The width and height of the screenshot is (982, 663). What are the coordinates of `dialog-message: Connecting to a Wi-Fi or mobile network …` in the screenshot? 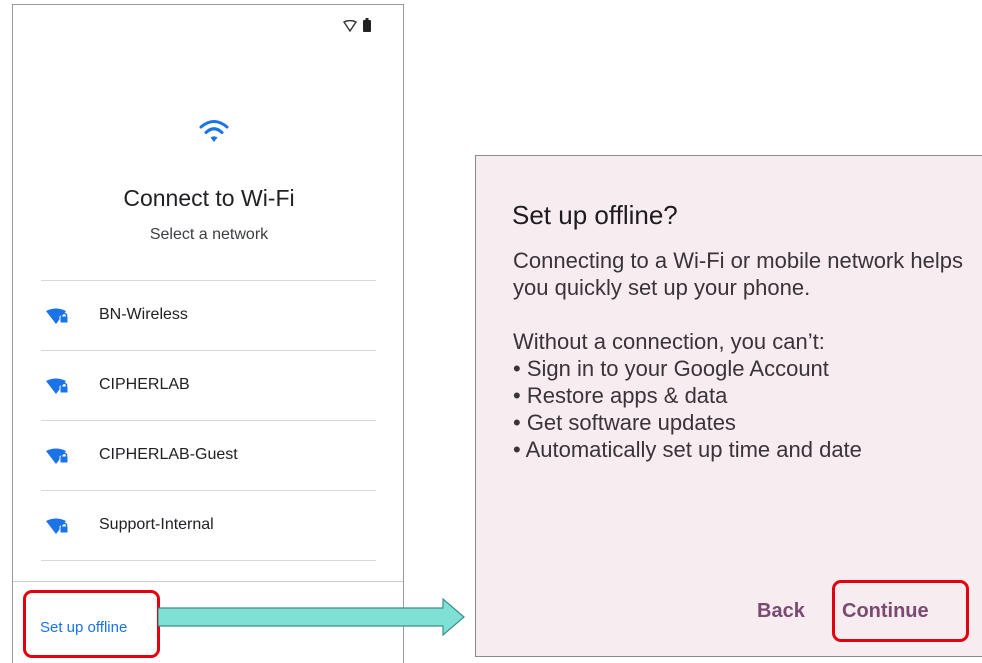 It's located at (738, 274).